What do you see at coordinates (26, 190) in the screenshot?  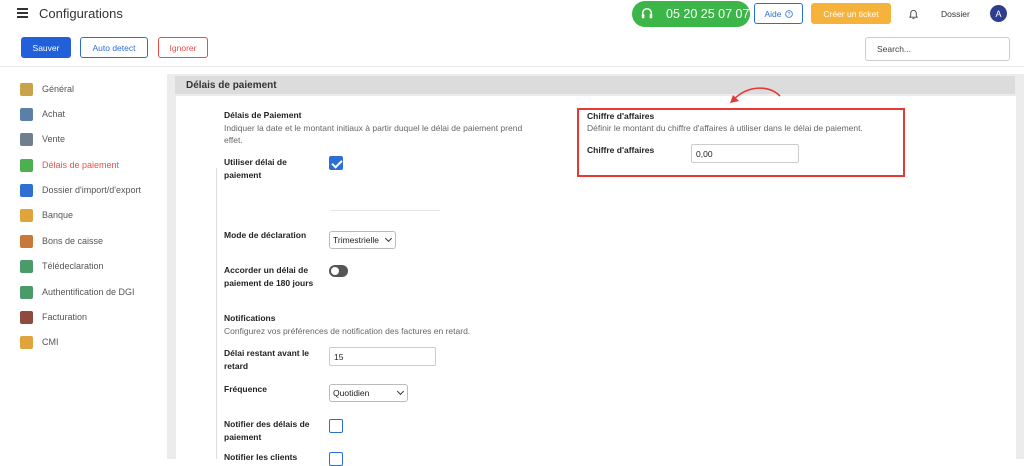 I see `folder-icon` at bounding box center [26, 190].